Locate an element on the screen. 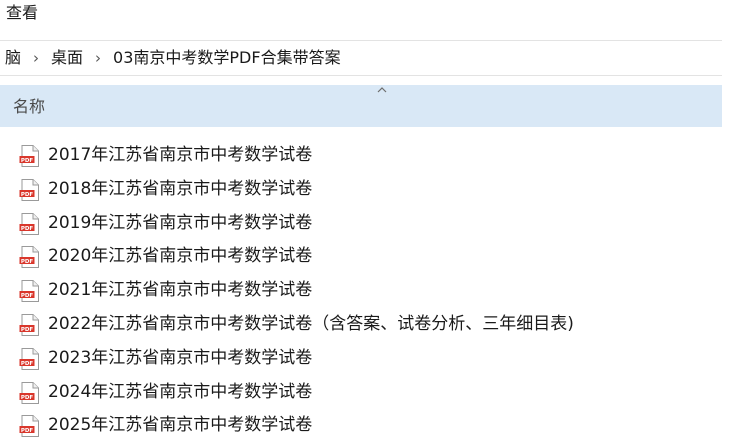  file-name: 2021年江苏省南京市中考数学试卷 is located at coordinates (180, 290).